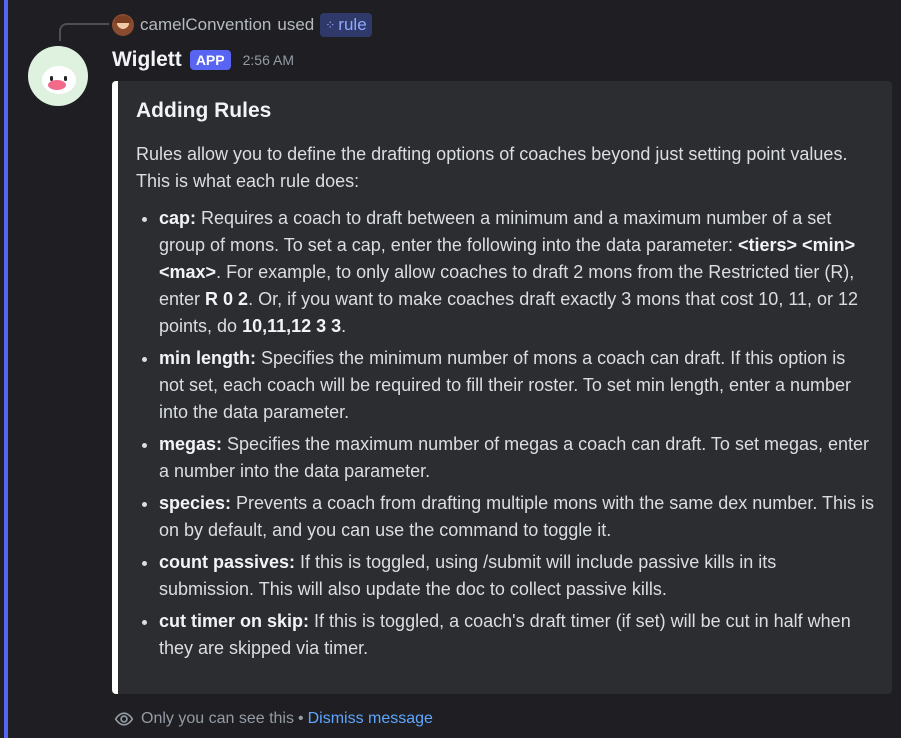 The width and height of the screenshot is (901, 738). I want to click on rule-bold: 10,11,12 3 3, so click(292, 326).